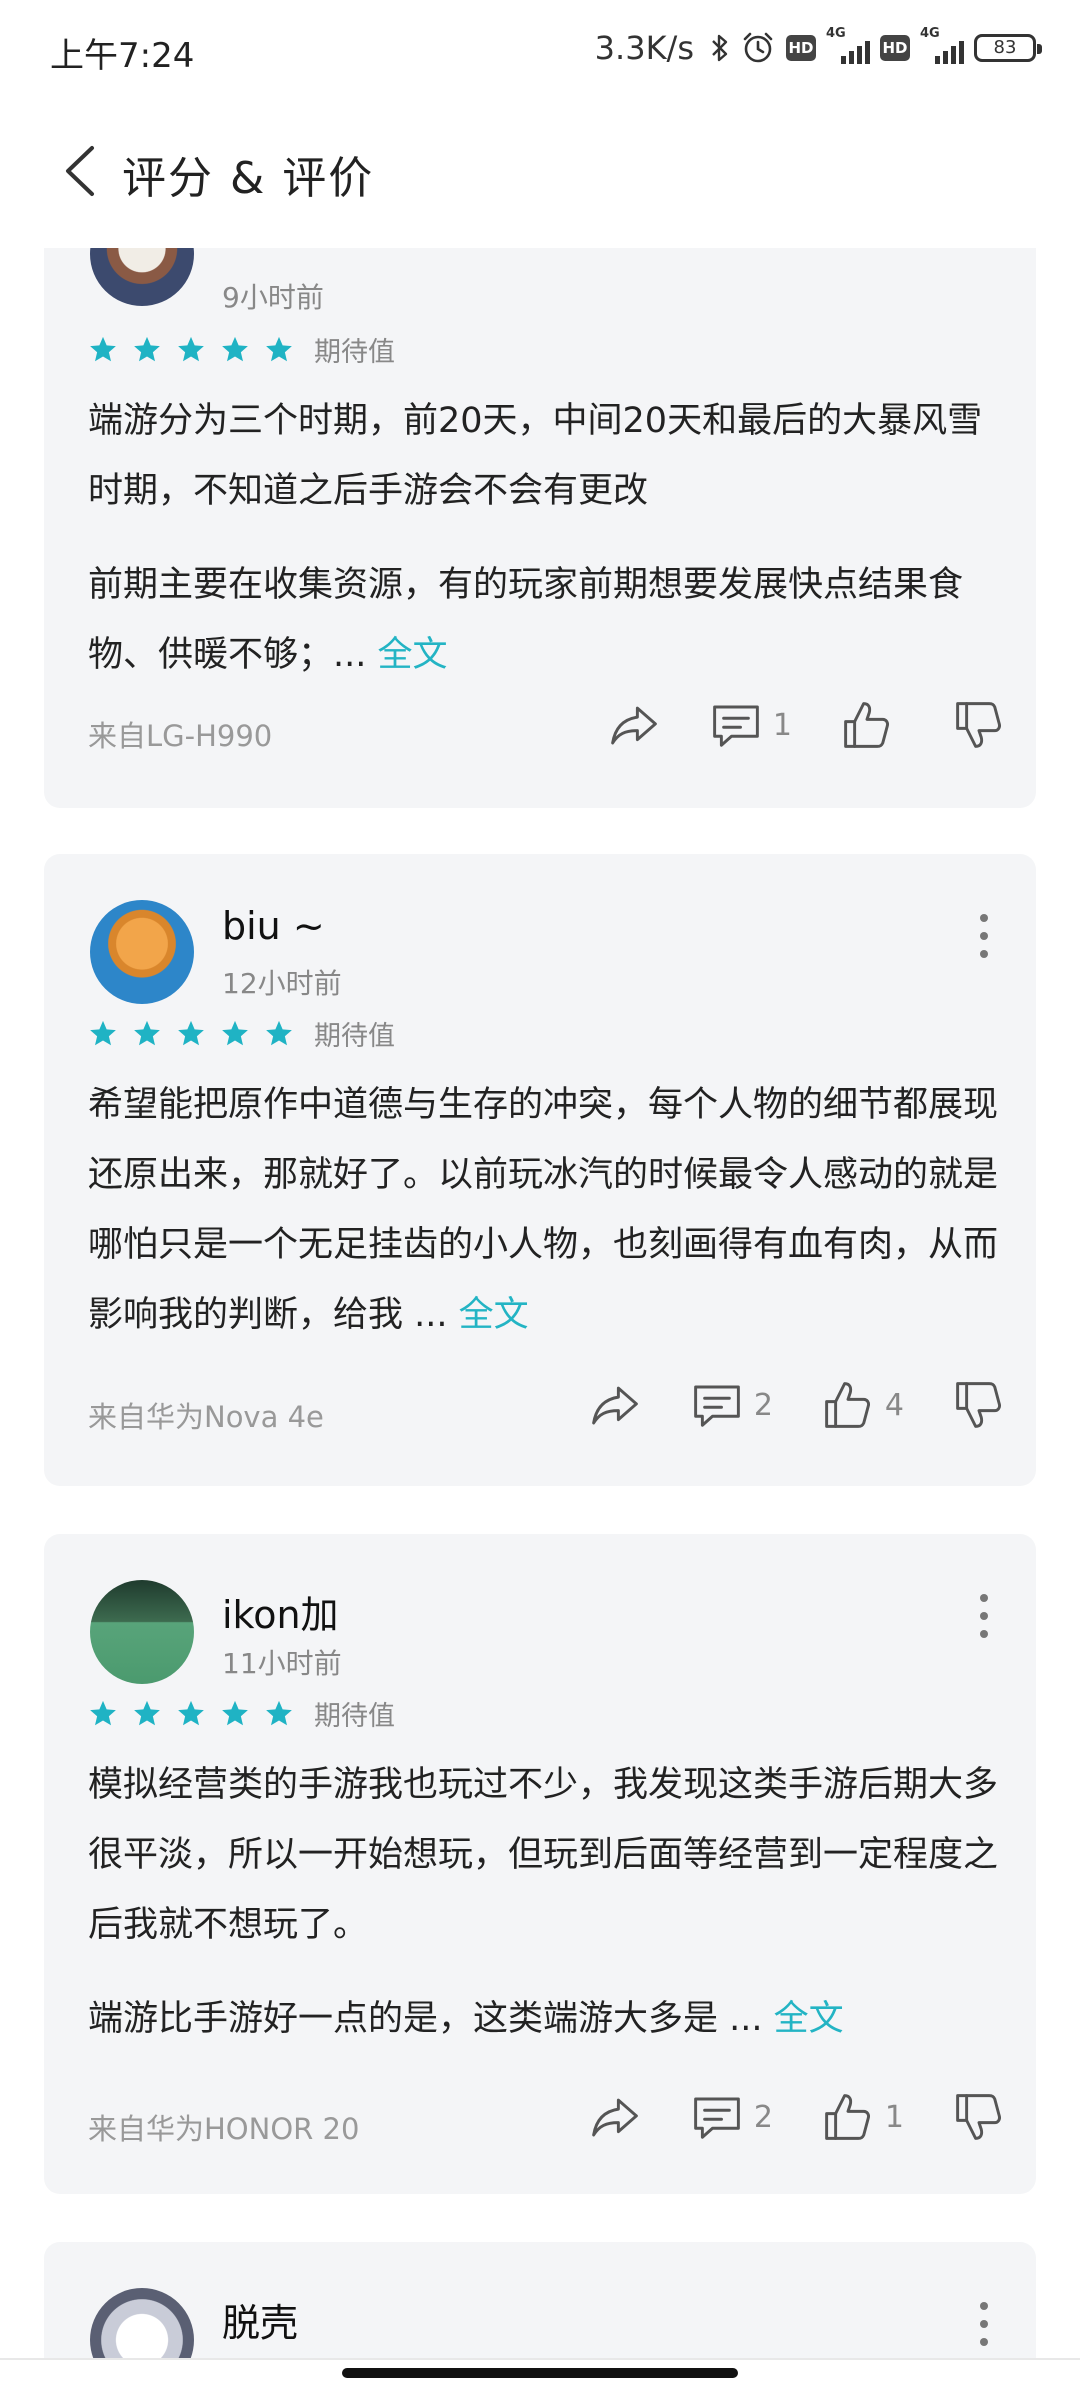 Image resolution: width=1080 pixels, height=2400 pixels. I want to click on status-time: 上午7:24, so click(122, 56).